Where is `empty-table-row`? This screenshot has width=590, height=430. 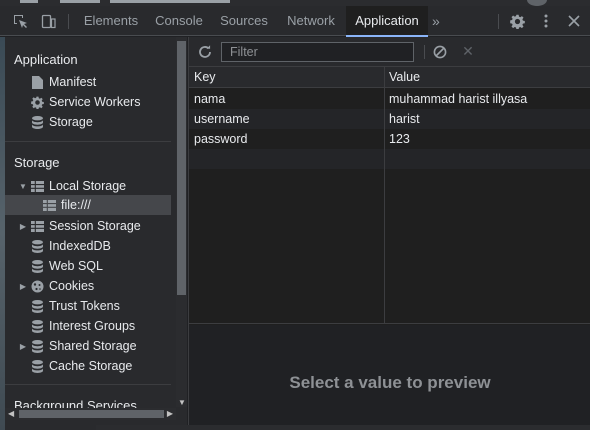
empty-table-row is located at coordinates (389, 159).